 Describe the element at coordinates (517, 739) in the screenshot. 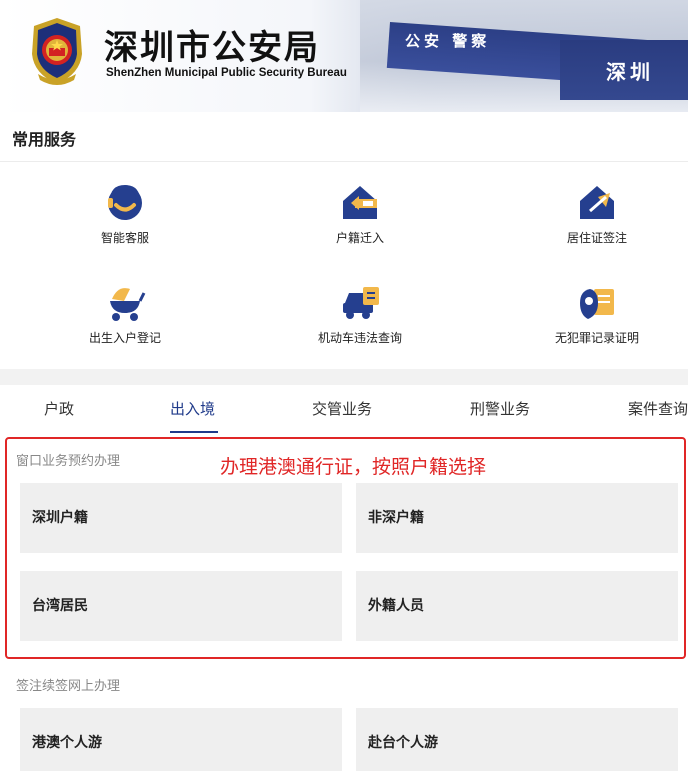

I see `card-taiwan-individual-travel: 赴台个人游` at that location.